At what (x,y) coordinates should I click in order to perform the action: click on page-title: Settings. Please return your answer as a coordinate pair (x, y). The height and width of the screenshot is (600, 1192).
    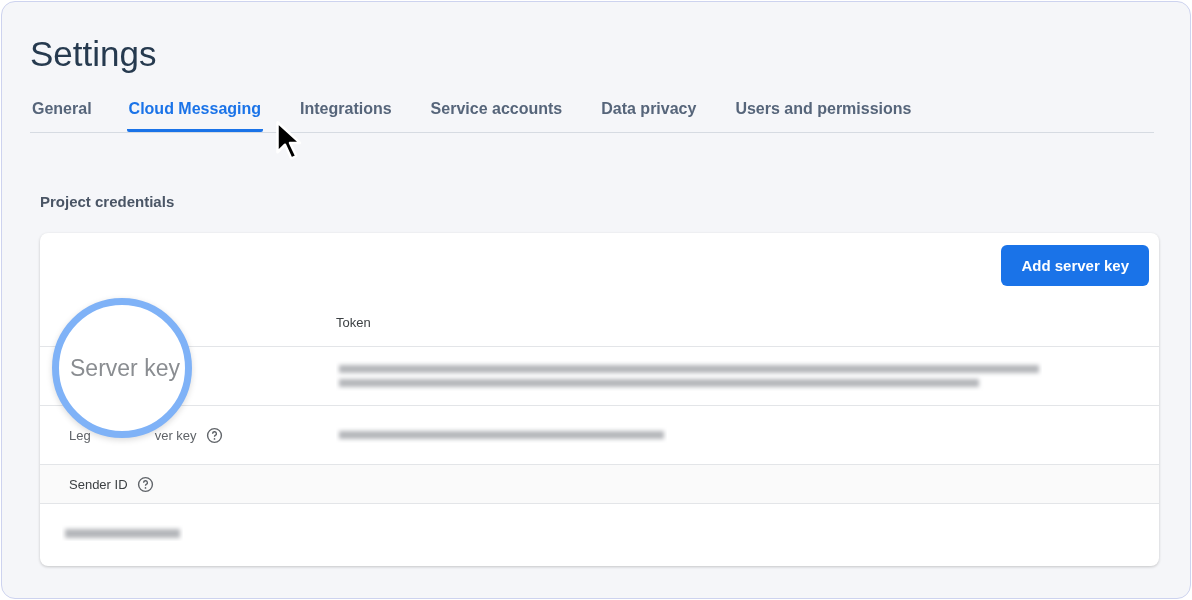
    Looking at the image, I should click on (94, 54).